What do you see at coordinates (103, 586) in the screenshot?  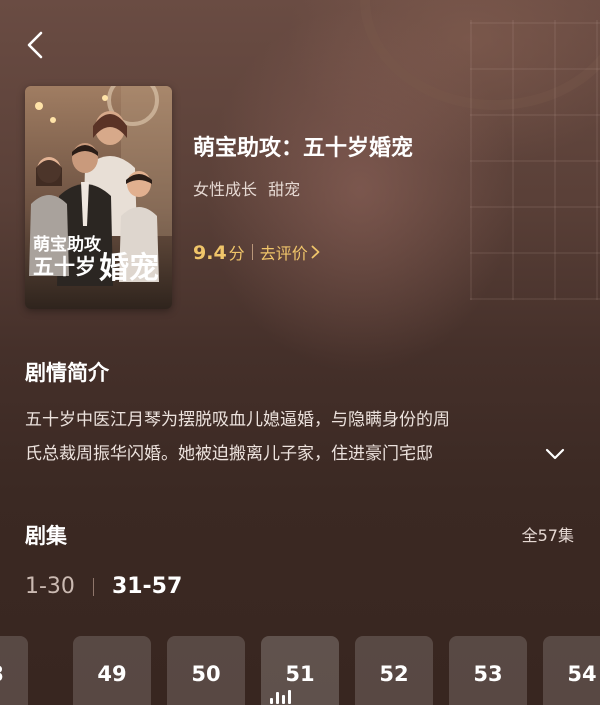 I see `episode-range-tabs: 1-30 31-57` at bounding box center [103, 586].